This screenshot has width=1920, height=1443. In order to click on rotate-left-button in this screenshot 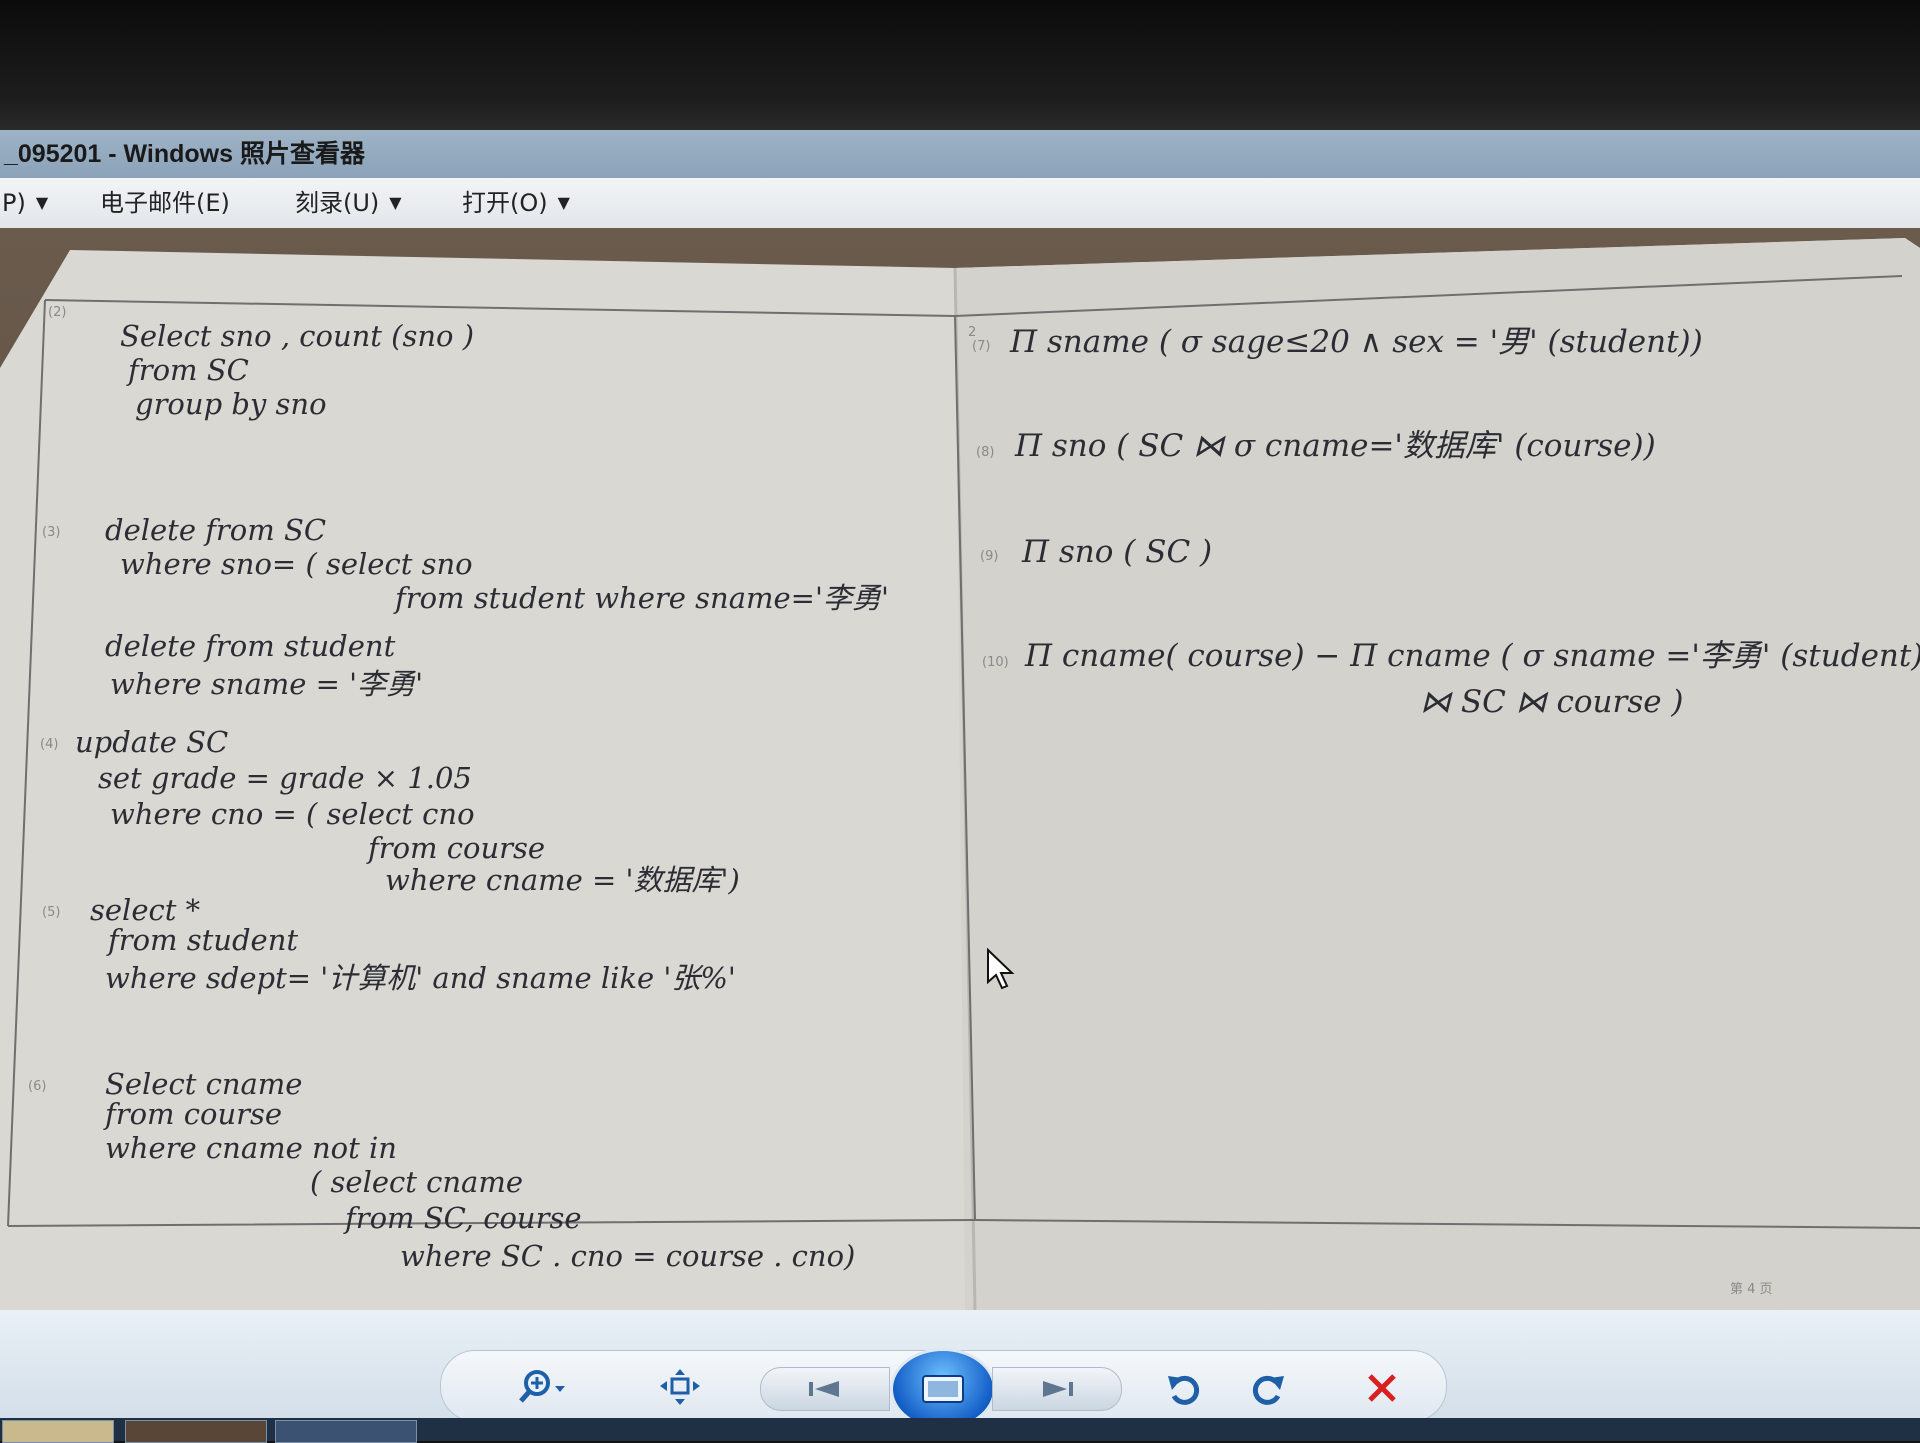, I will do `click(1184, 1388)`.